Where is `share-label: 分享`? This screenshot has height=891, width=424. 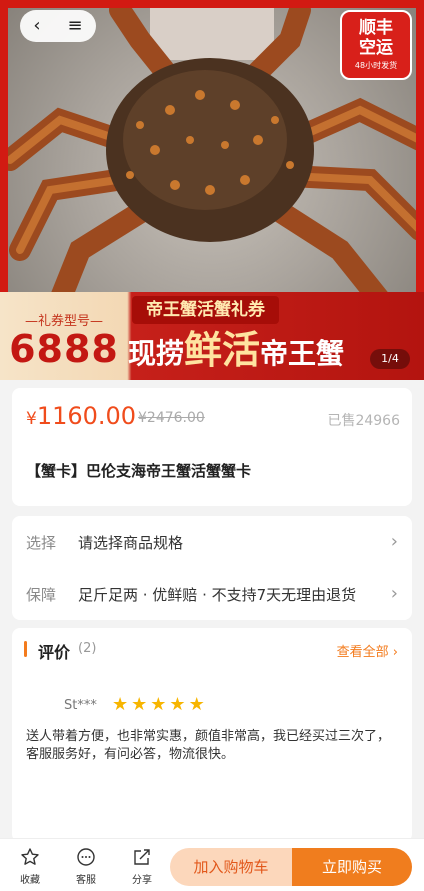 share-label: 分享 is located at coordinates (142, 880).